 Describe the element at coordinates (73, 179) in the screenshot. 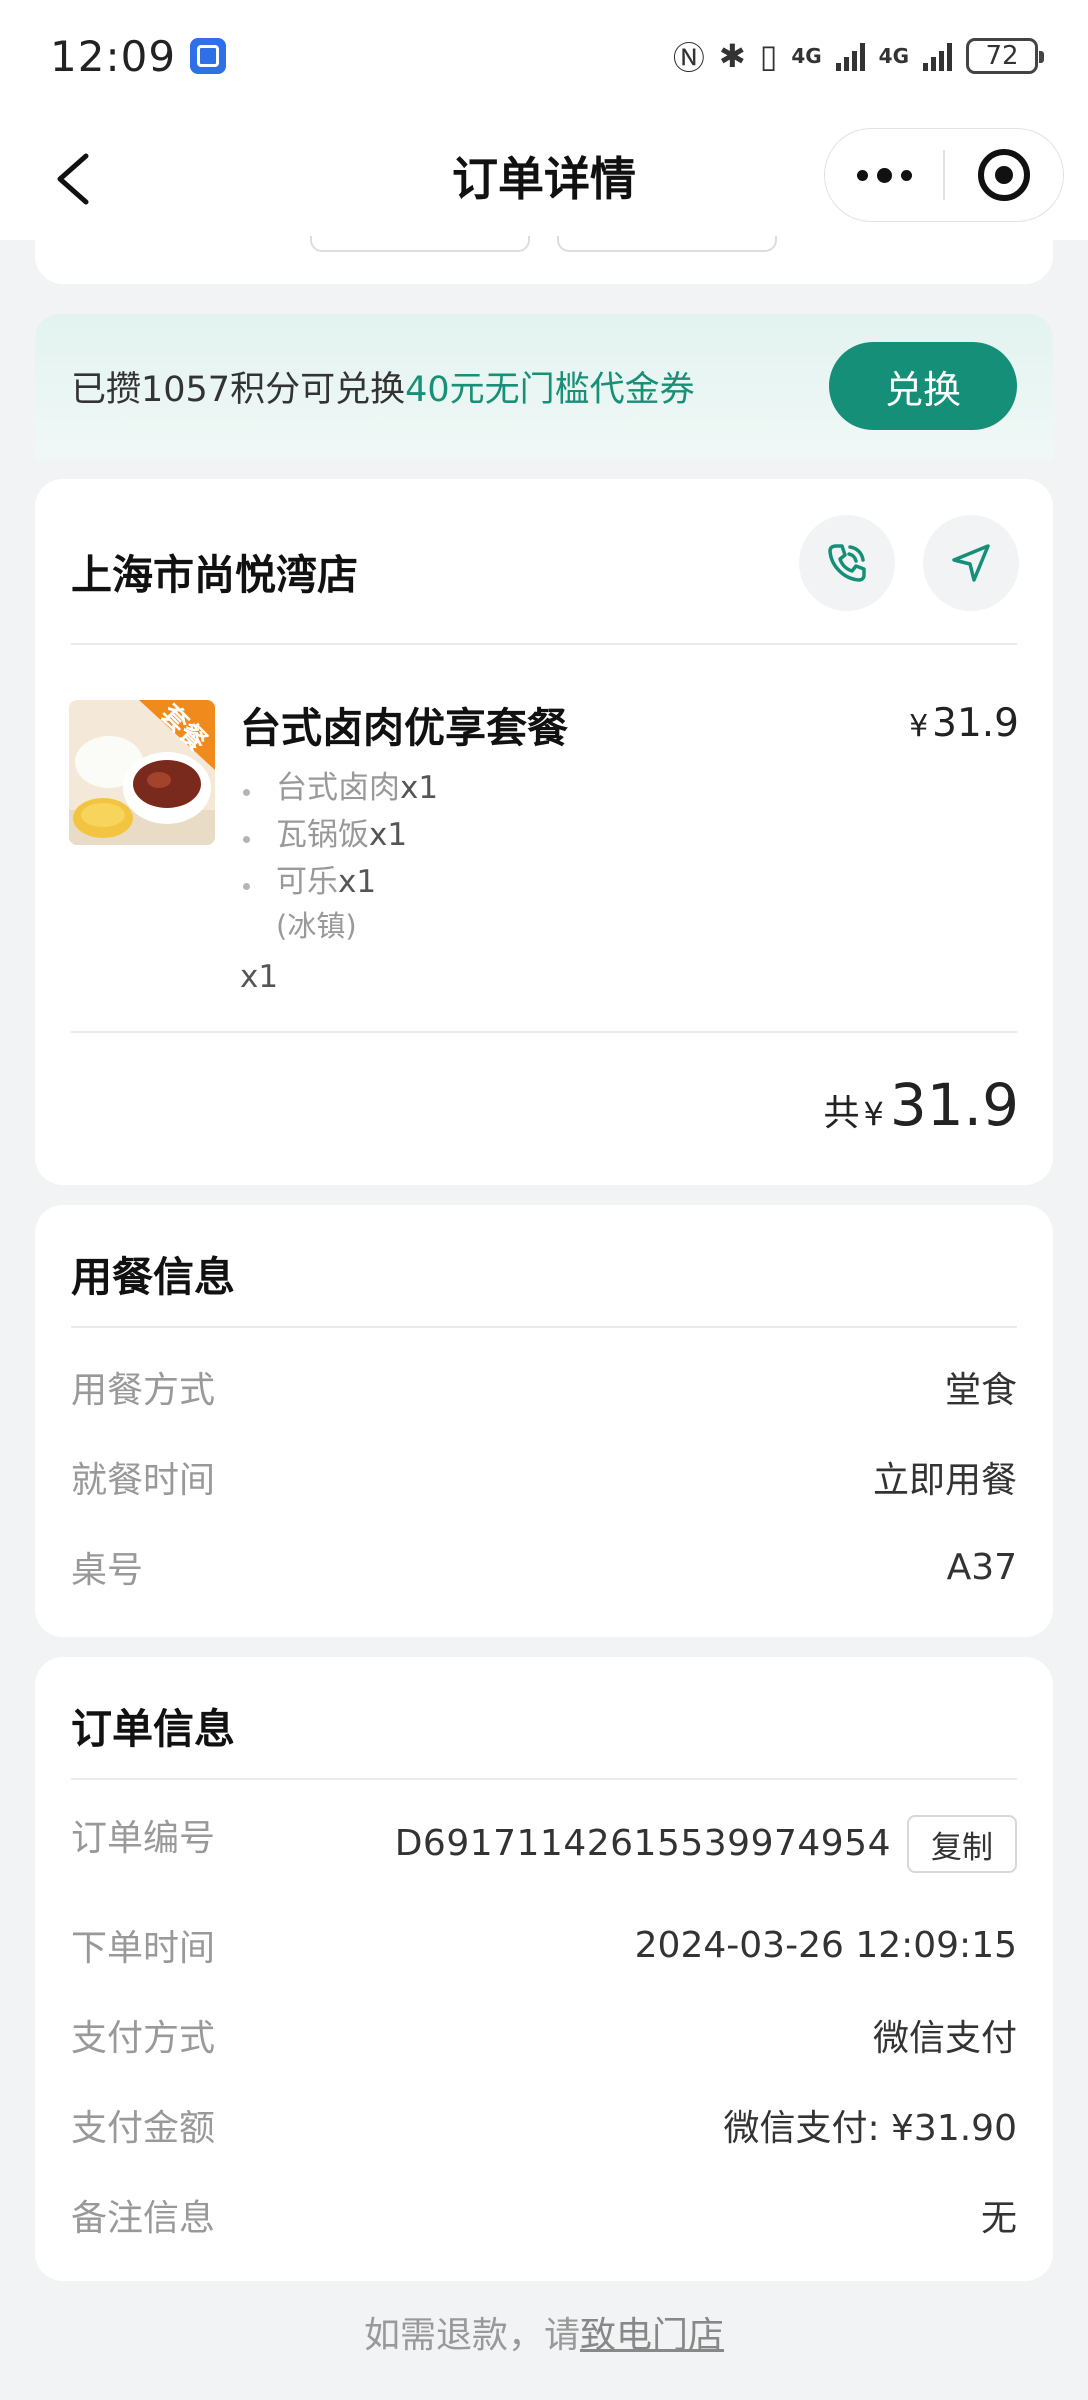

I see `back-arrow-icon` at that location.